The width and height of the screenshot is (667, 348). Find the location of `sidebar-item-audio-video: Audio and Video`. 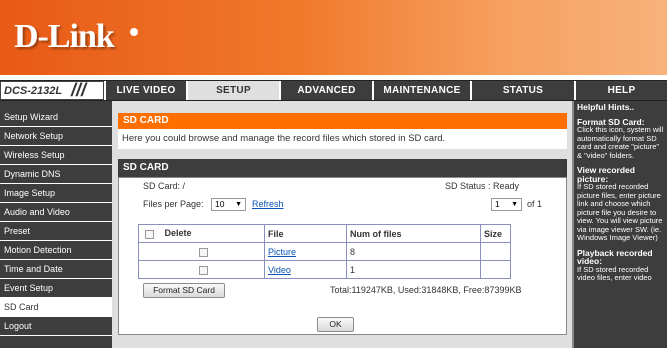

sidebar-item-audio-video: Audio and Video is located at coordinates (56, 212).